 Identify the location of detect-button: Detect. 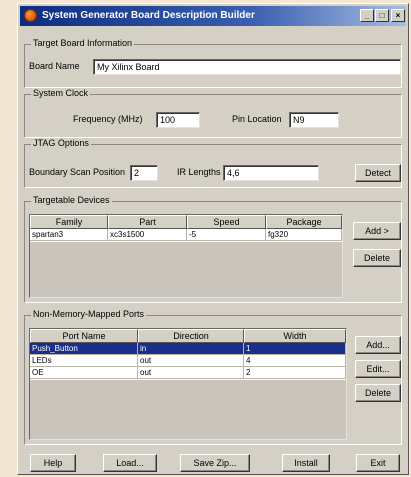
(378, 173).